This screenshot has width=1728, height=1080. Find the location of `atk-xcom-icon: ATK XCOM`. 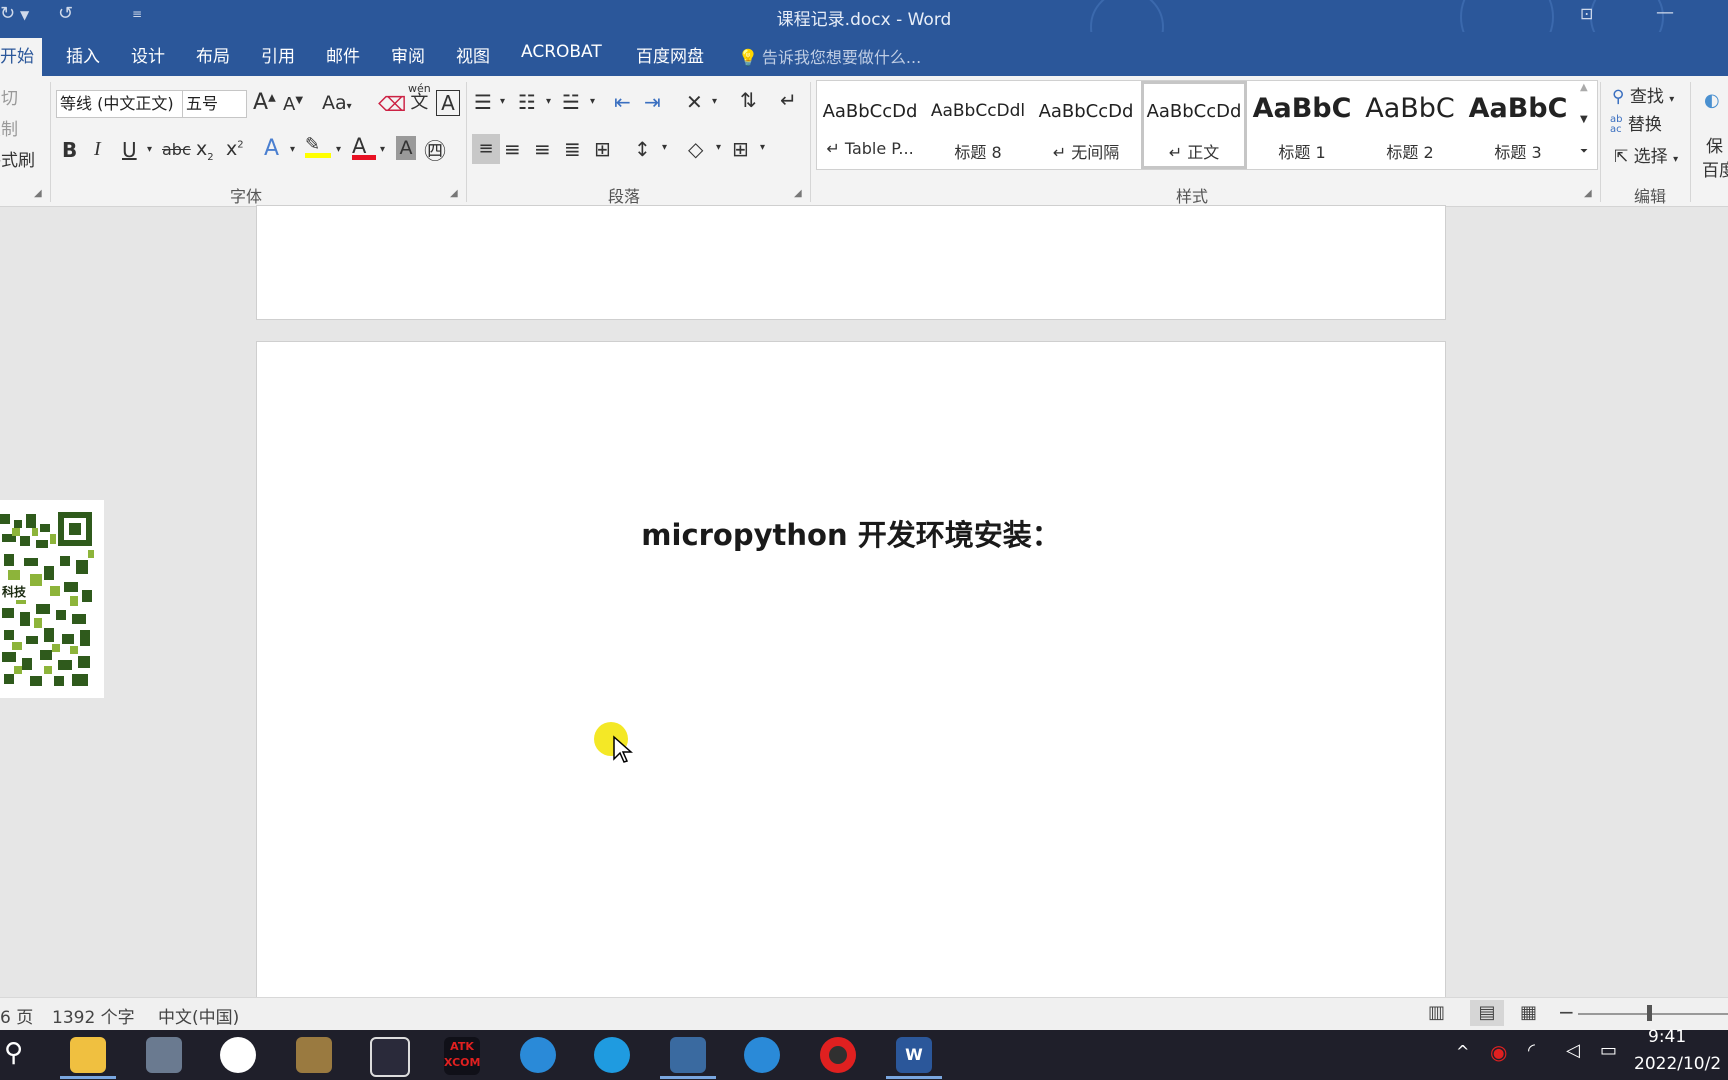

atk-xcom-icon: ATK XCOM is located at coordinates (462, 1056).